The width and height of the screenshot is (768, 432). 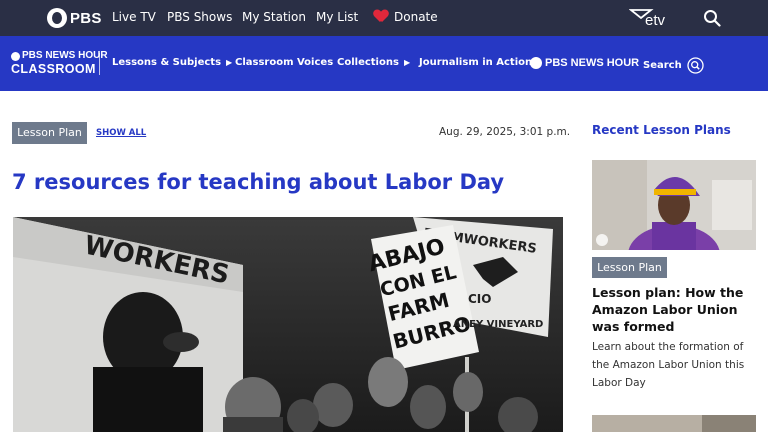 I want to click on show-all-link: SHOW ALL, so click(x=121, y=133).